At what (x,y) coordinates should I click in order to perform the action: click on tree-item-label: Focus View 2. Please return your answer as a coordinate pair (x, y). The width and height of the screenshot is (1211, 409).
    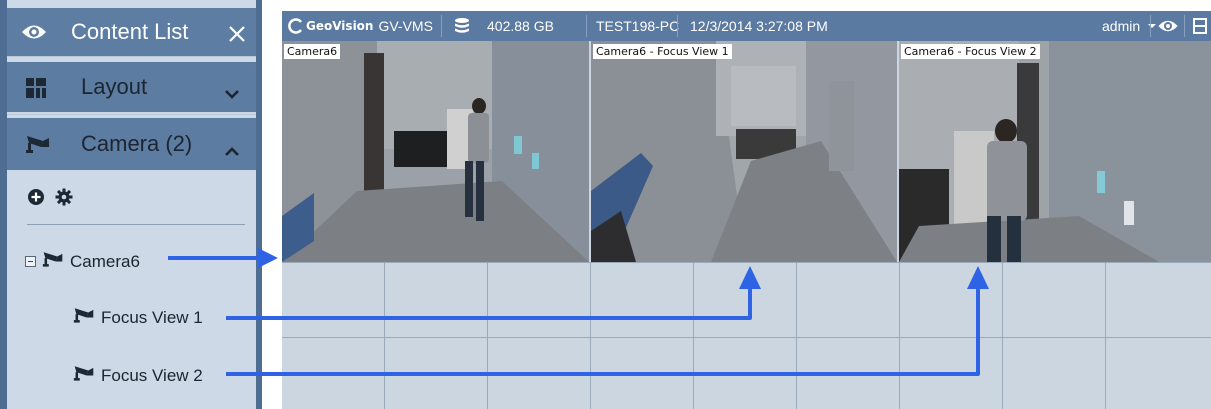
    Looking at the image, I should click on (152, 375).